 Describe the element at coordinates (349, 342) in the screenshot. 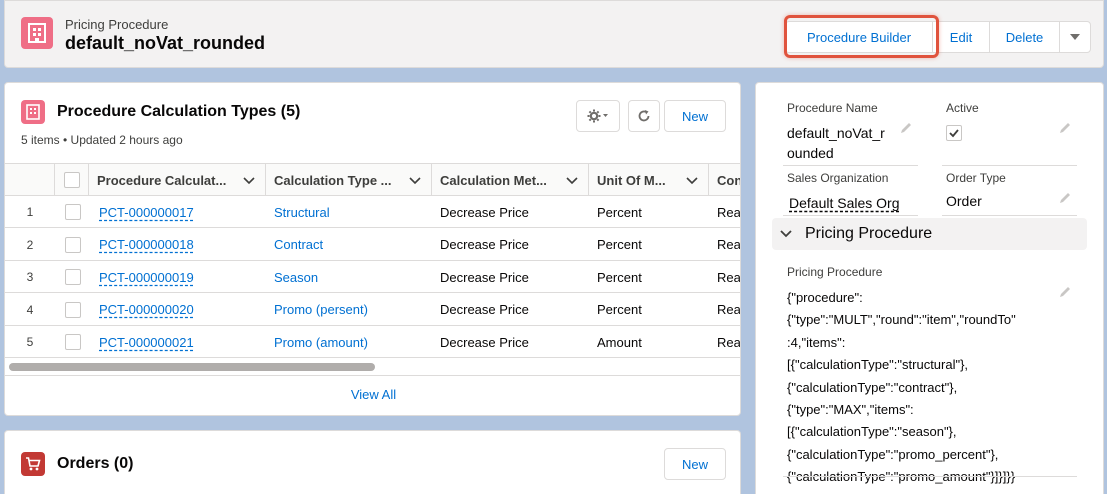

I see `calculation-type-link: Promo (amount)` at that location.